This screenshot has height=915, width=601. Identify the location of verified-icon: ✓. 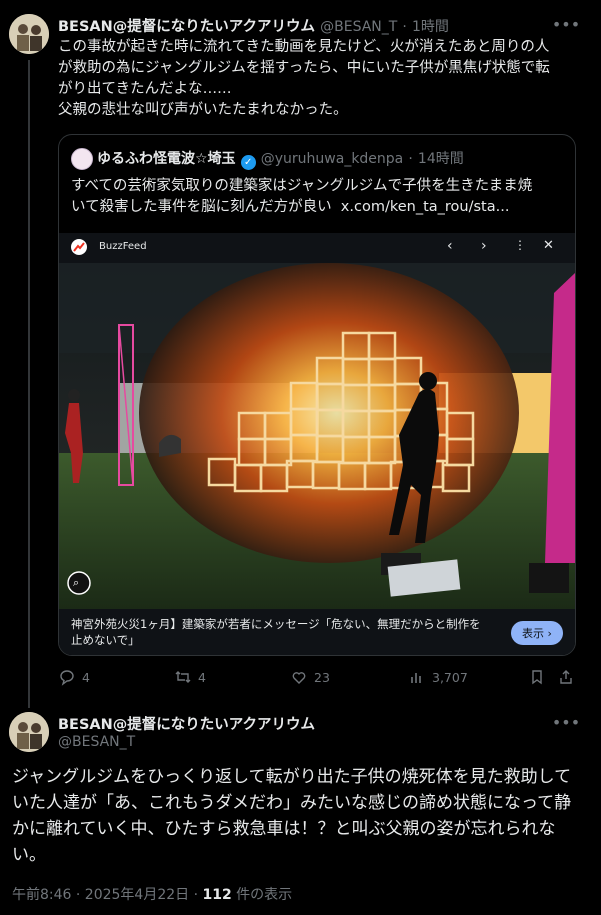
(248, 162).